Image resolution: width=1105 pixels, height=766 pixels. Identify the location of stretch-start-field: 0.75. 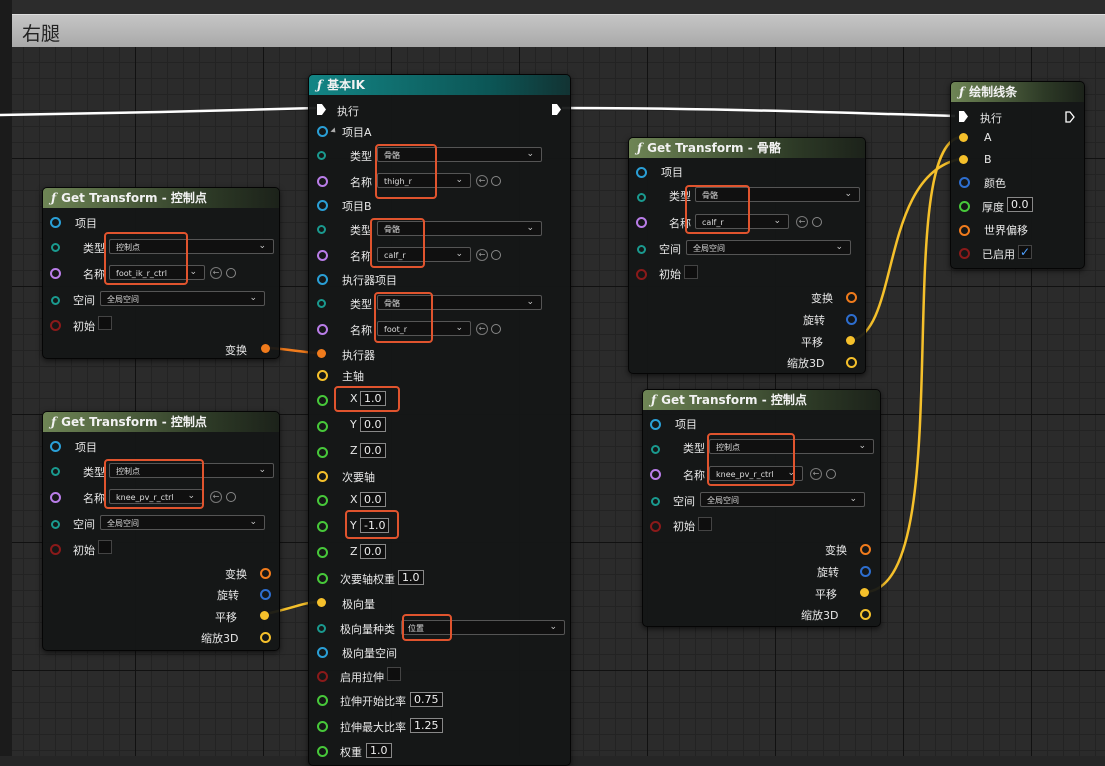
(426, 699).